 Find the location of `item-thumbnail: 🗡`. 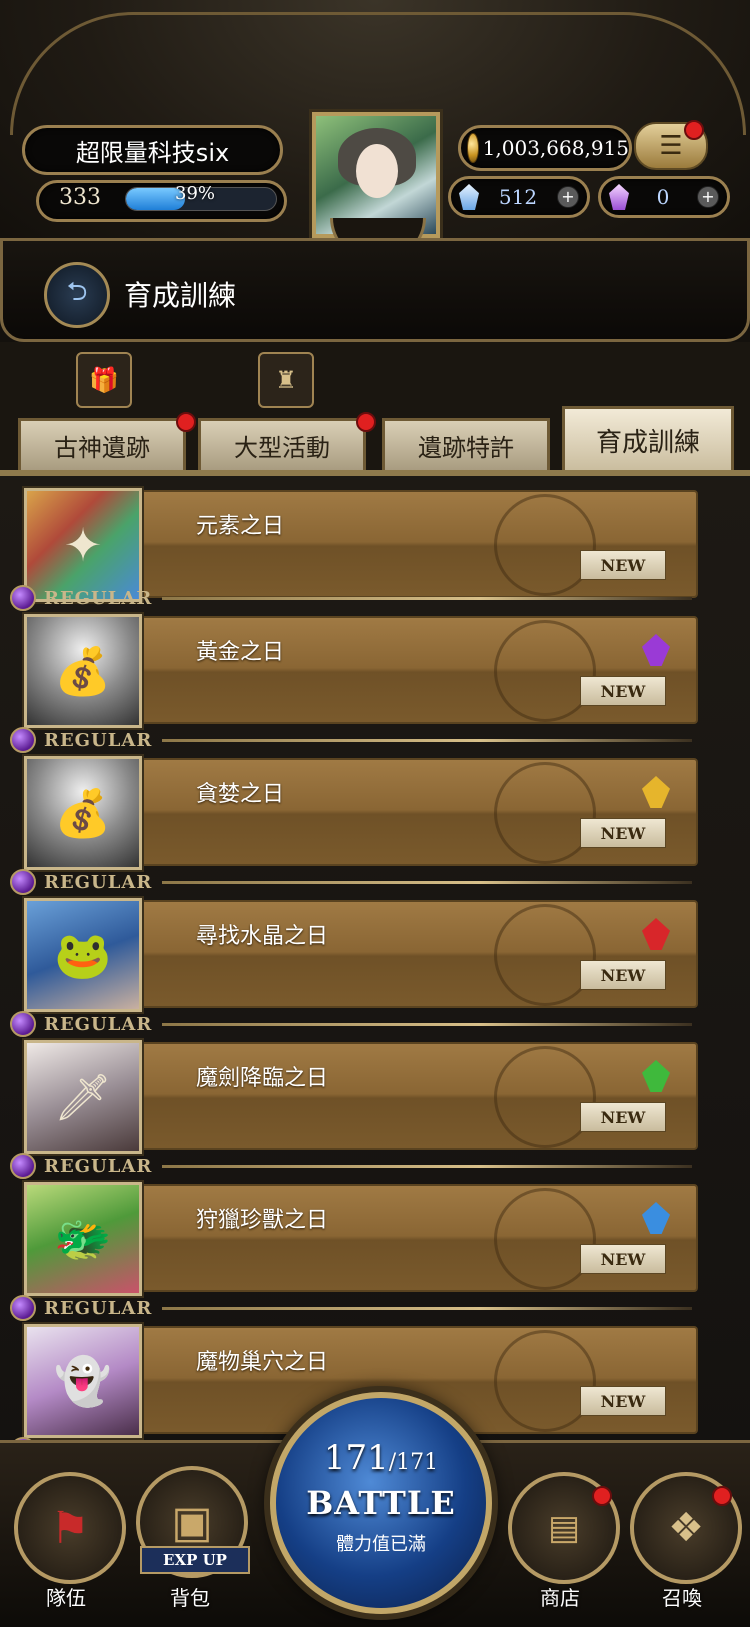

item-thumbnail: 🗡 is located at coordinates (83, 1097).